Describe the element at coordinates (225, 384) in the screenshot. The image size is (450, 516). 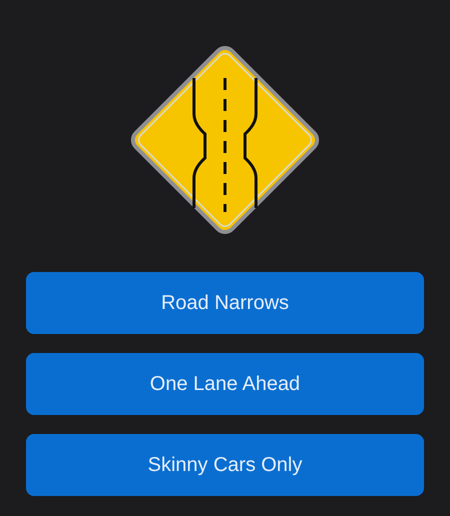
I see `answer-button: One Lane Ahead` at that location.